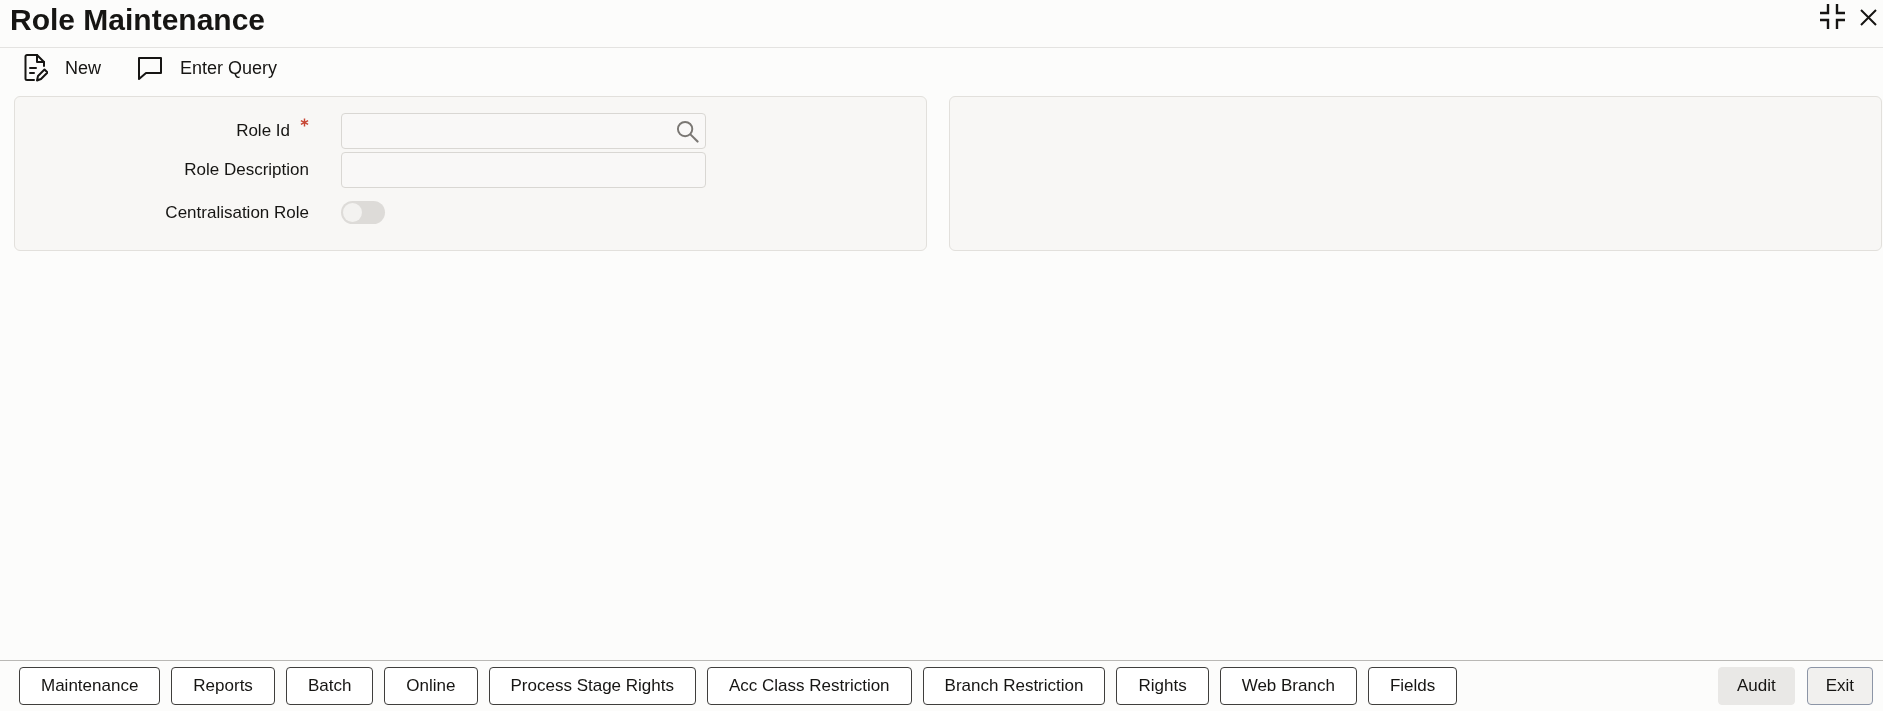 This screenshot has width=1883, height=711. Describe the element at coordinates (1412, 686) in the screenshot. I see `footer-button: Fields` at that location.